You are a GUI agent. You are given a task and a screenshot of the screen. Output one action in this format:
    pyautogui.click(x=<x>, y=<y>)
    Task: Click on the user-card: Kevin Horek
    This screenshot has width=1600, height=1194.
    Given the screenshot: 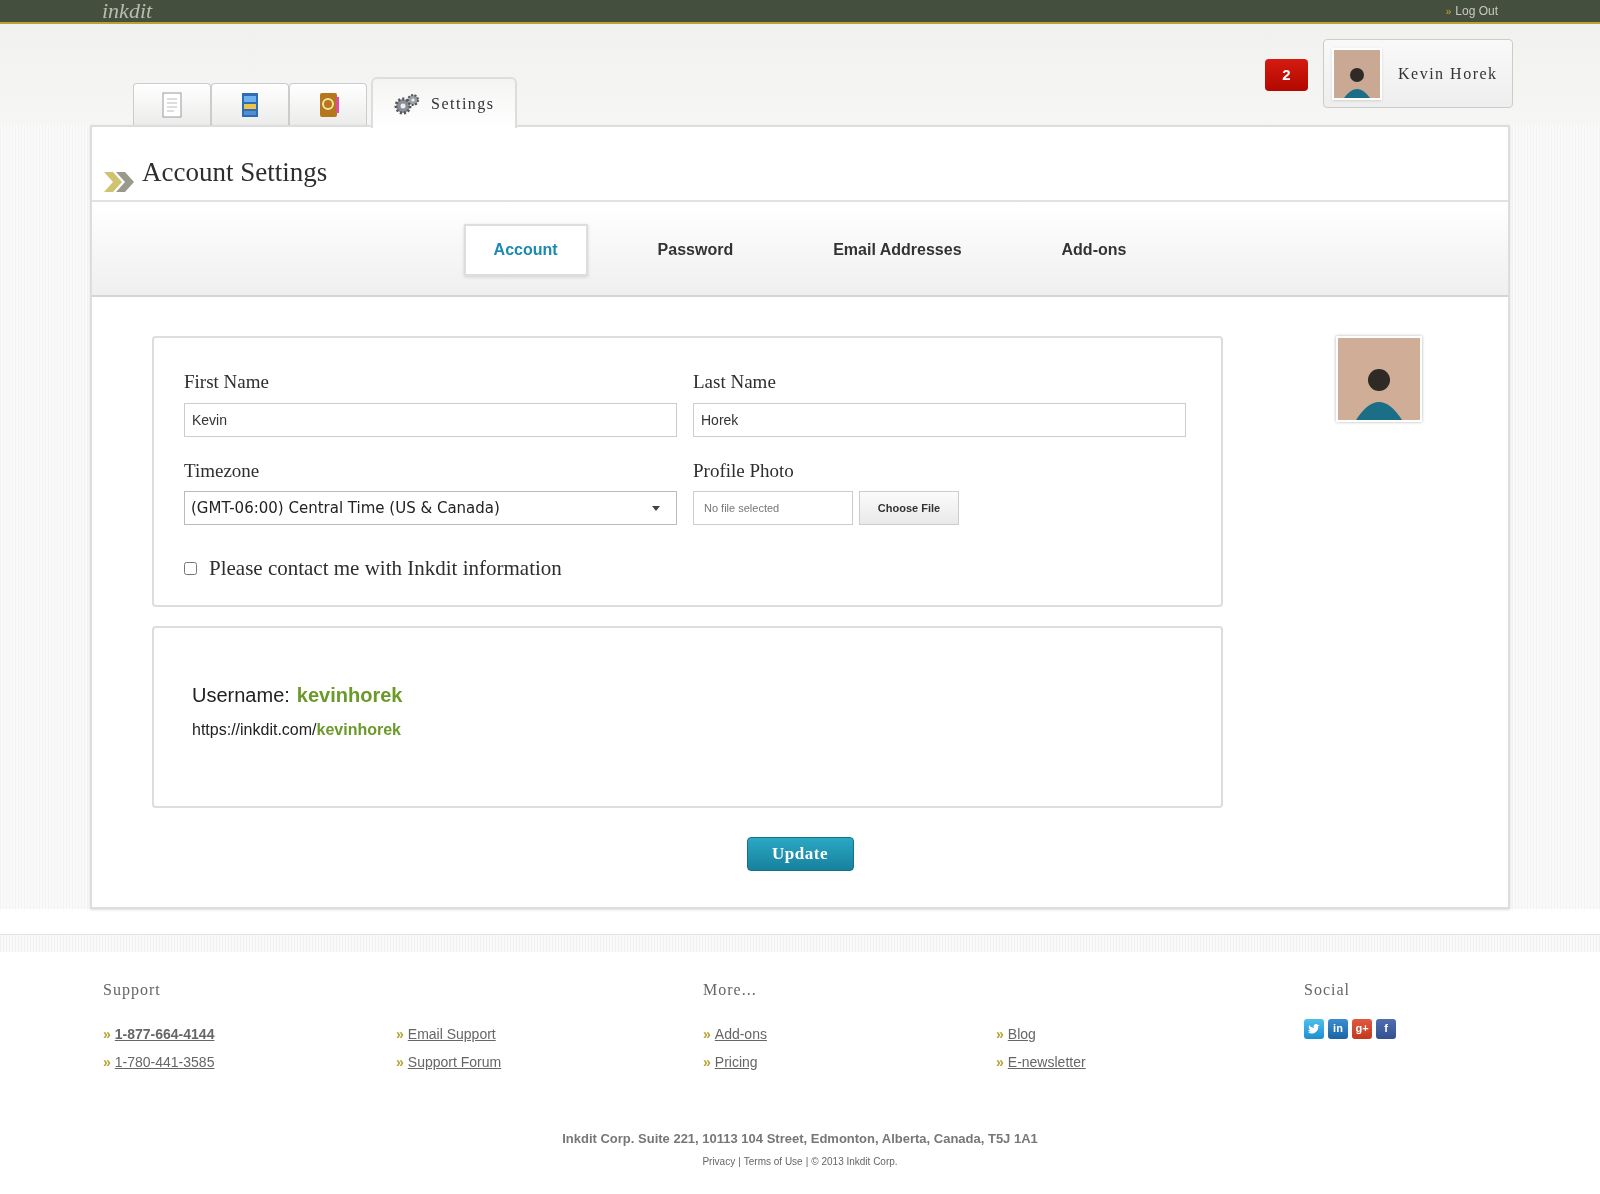 What is the action you would take?
    pyautogui.click(x=1418, y=73)
    